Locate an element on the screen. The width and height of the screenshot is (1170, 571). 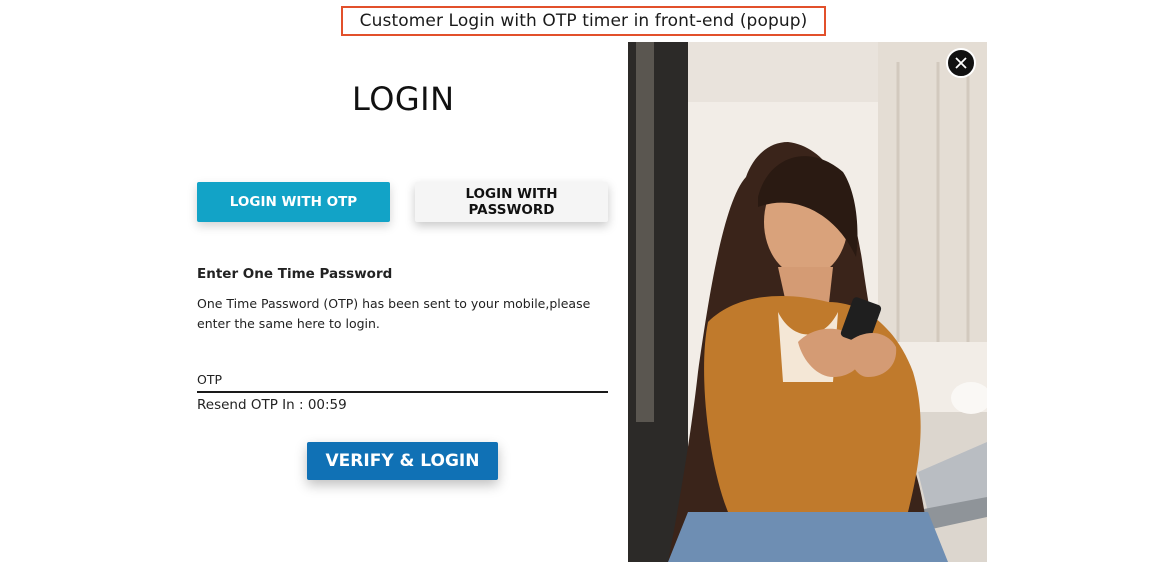
resend-otp-text: Resend OTP In : 00:59 is located at coordinates (272, 405).